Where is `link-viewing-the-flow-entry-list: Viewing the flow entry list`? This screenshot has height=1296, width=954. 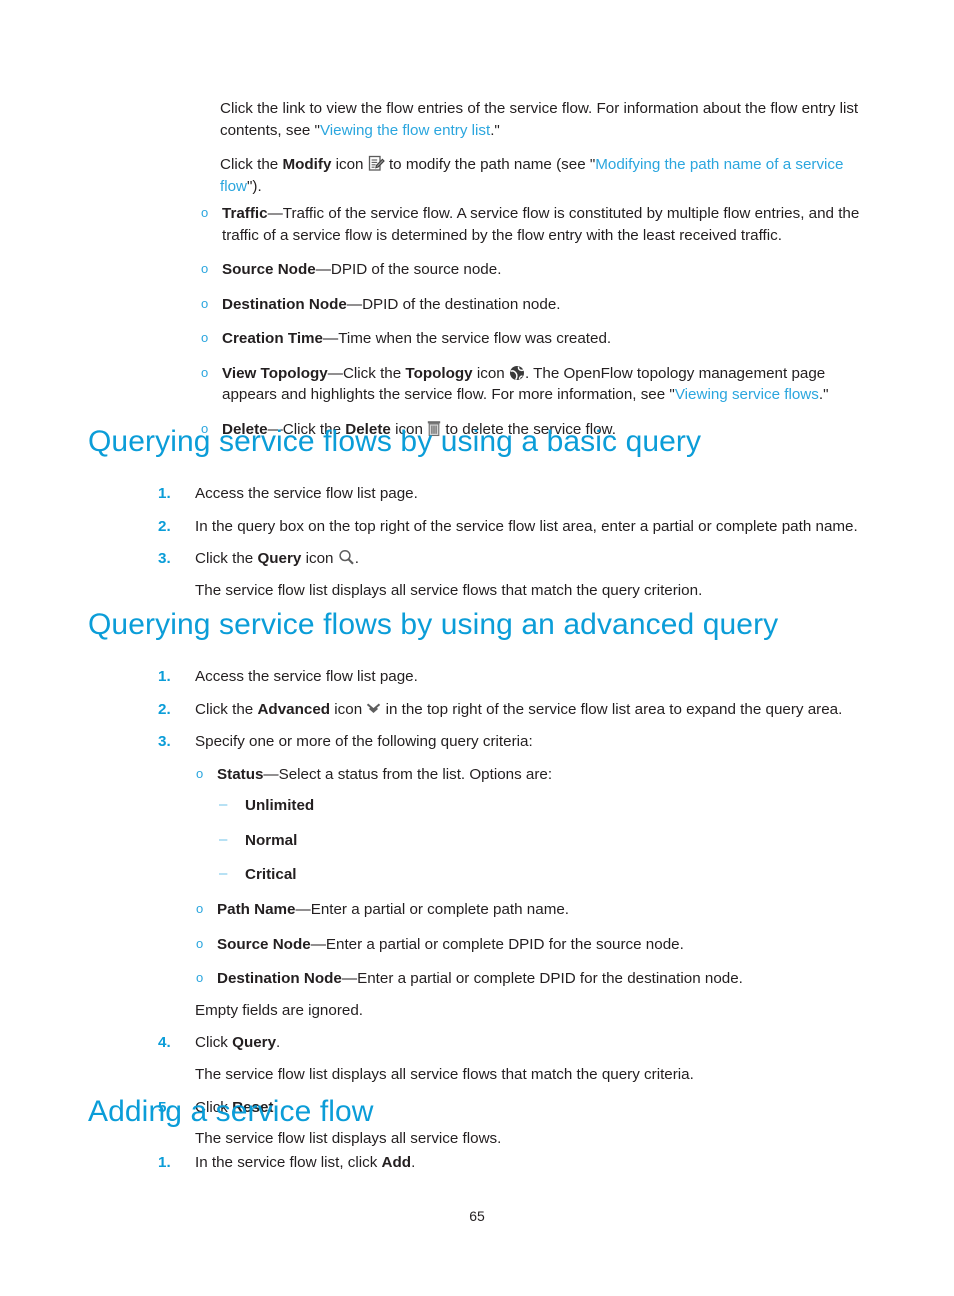 link-viewing-the-flow-entry-list: Viewing the flow entry list is located at coordinates (405, 130).